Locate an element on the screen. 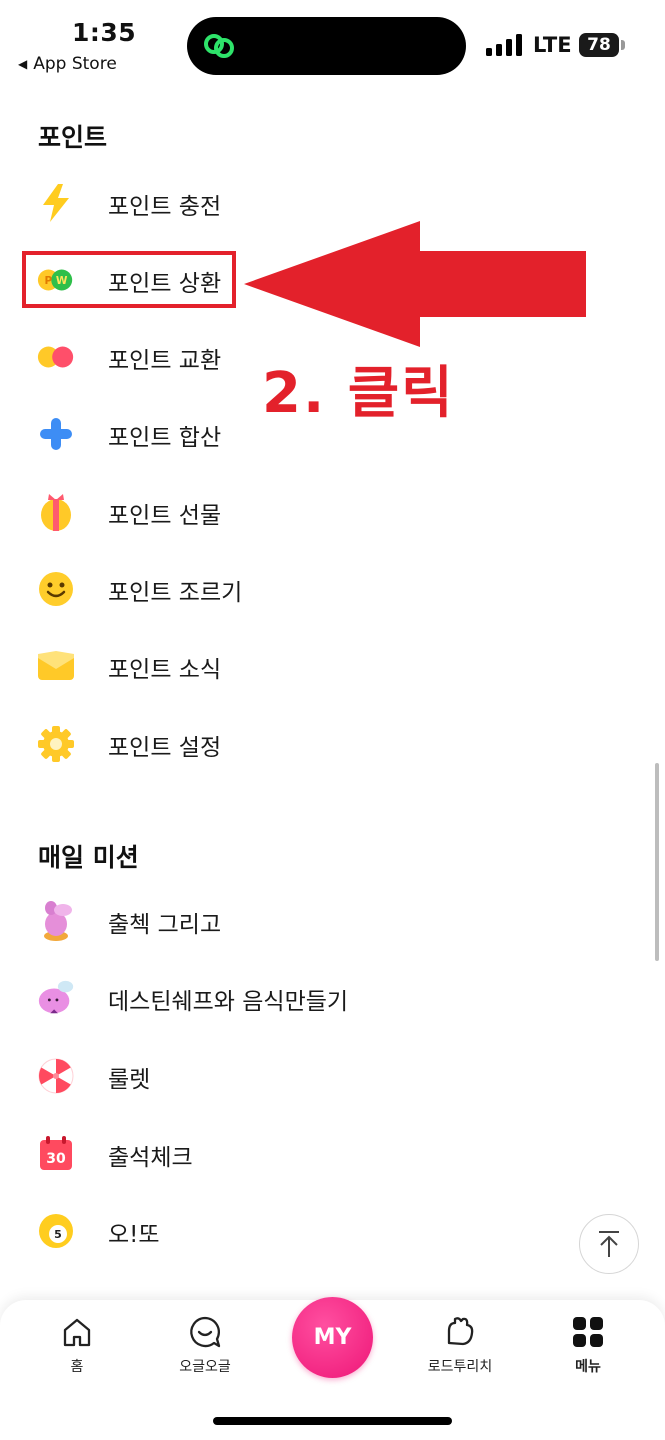 This screenshot has height=1440, width=665. plus-icon is located at coordinates (56, 434).